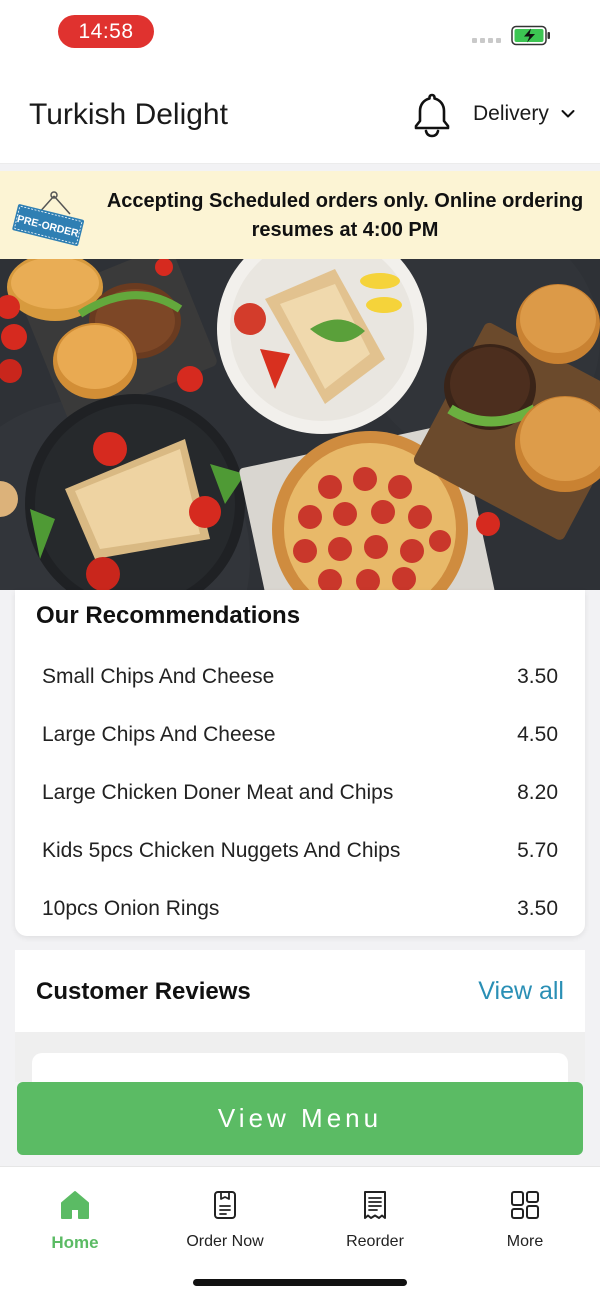  I want to click on menu-card-icon, so click(225, 1205).